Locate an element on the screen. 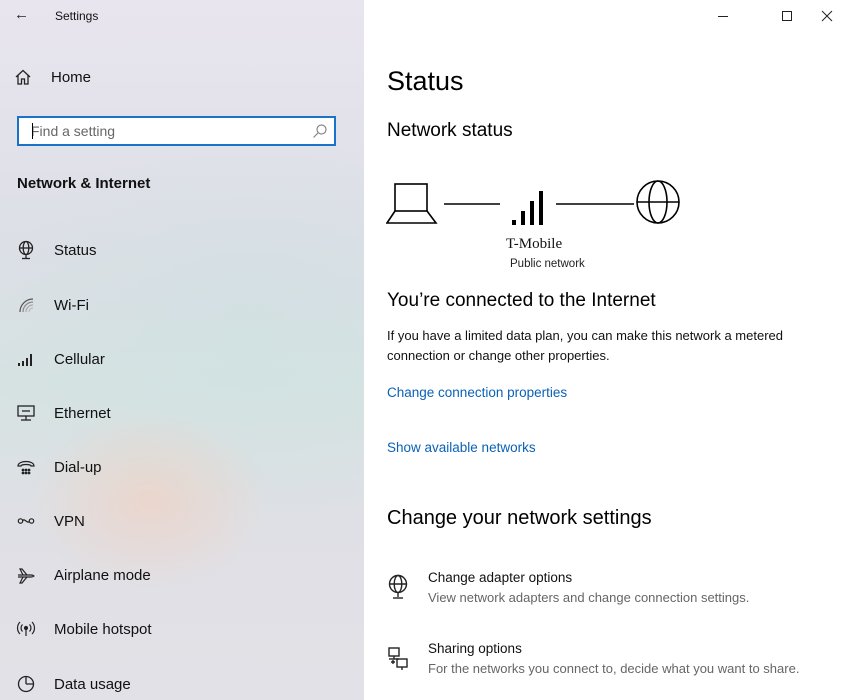  change-connection-properties-link: Change connection properties is located at coordinates (477, 392).